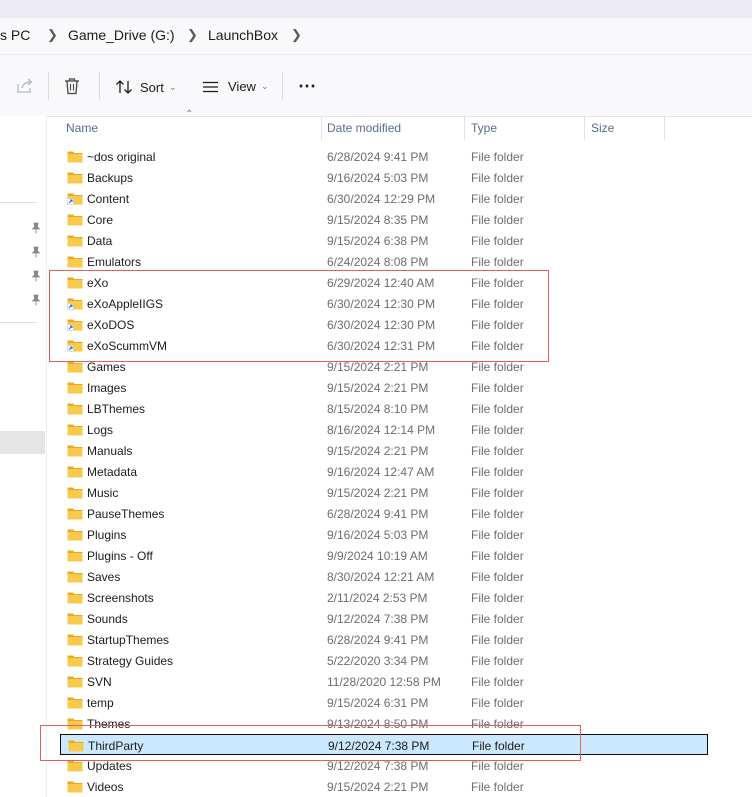 The width and height of the screenshot is (752, 797). Describe the element at coordinates (145, 87) in the screenshot. I see `sort-button: Sort ⌄` at that location.